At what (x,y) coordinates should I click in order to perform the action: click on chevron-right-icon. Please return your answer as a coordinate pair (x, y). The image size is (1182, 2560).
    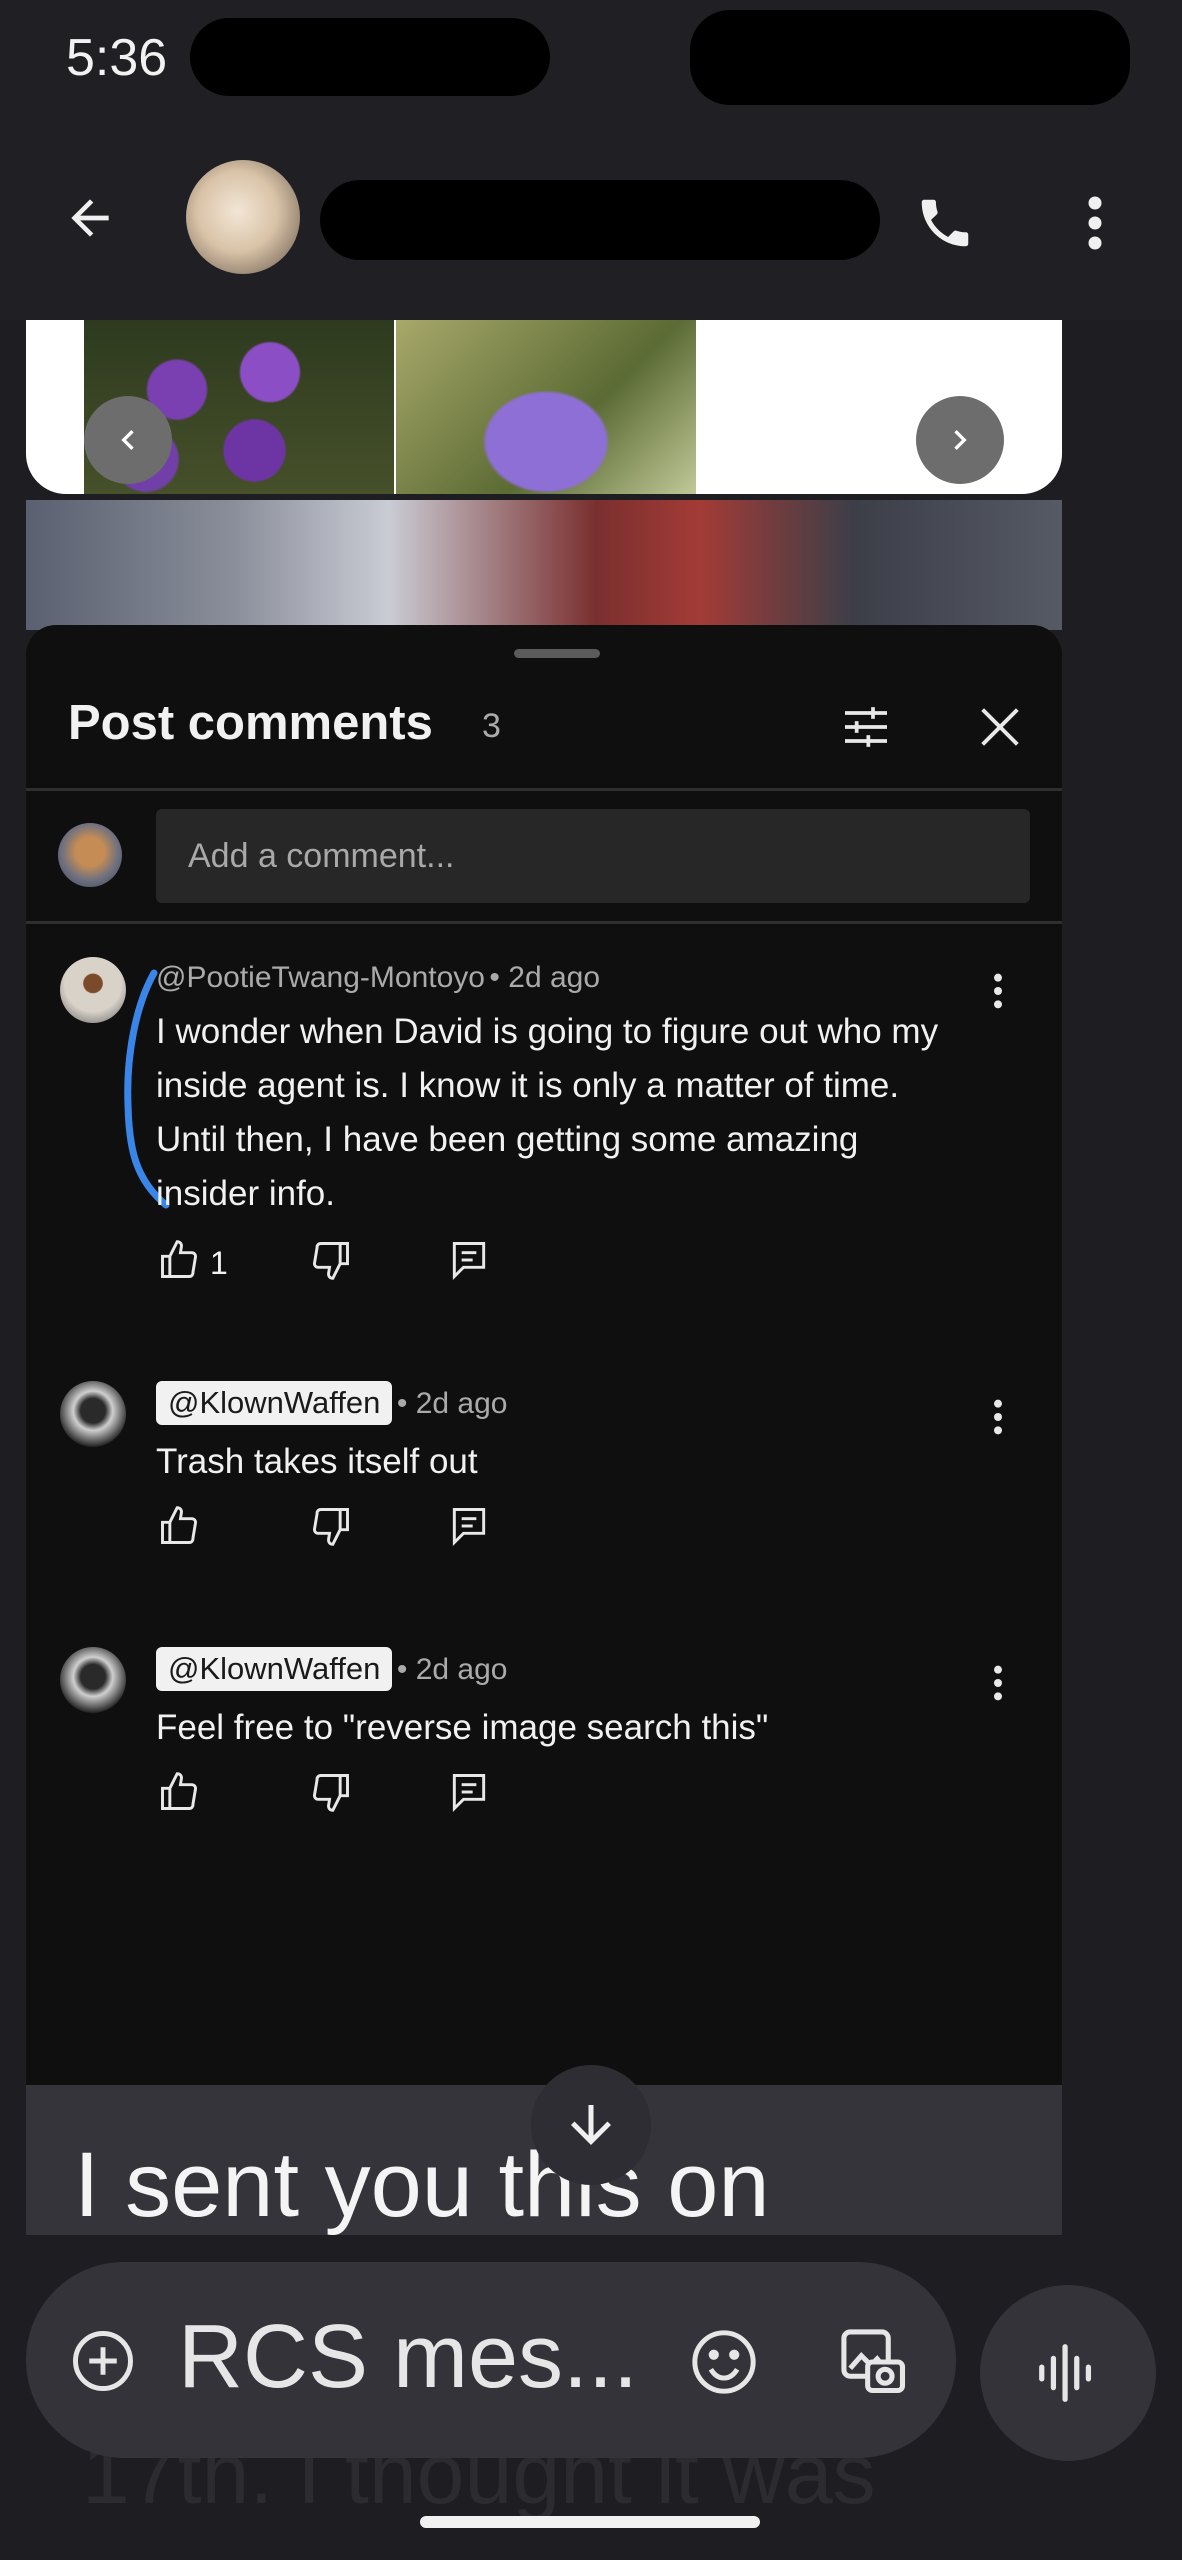
    Looking at the image, I should click on (960, 440).